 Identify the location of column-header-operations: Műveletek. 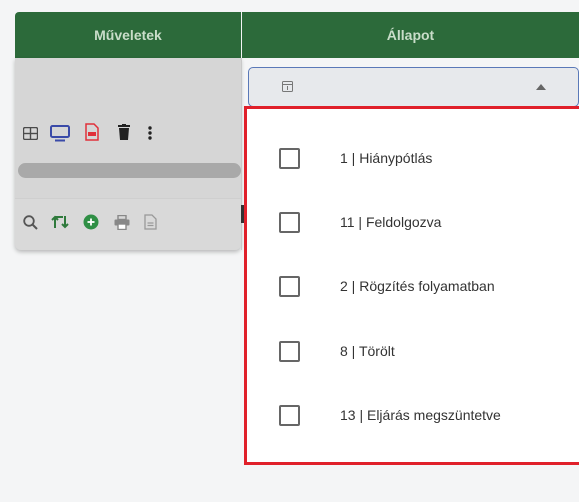
(128, 35).